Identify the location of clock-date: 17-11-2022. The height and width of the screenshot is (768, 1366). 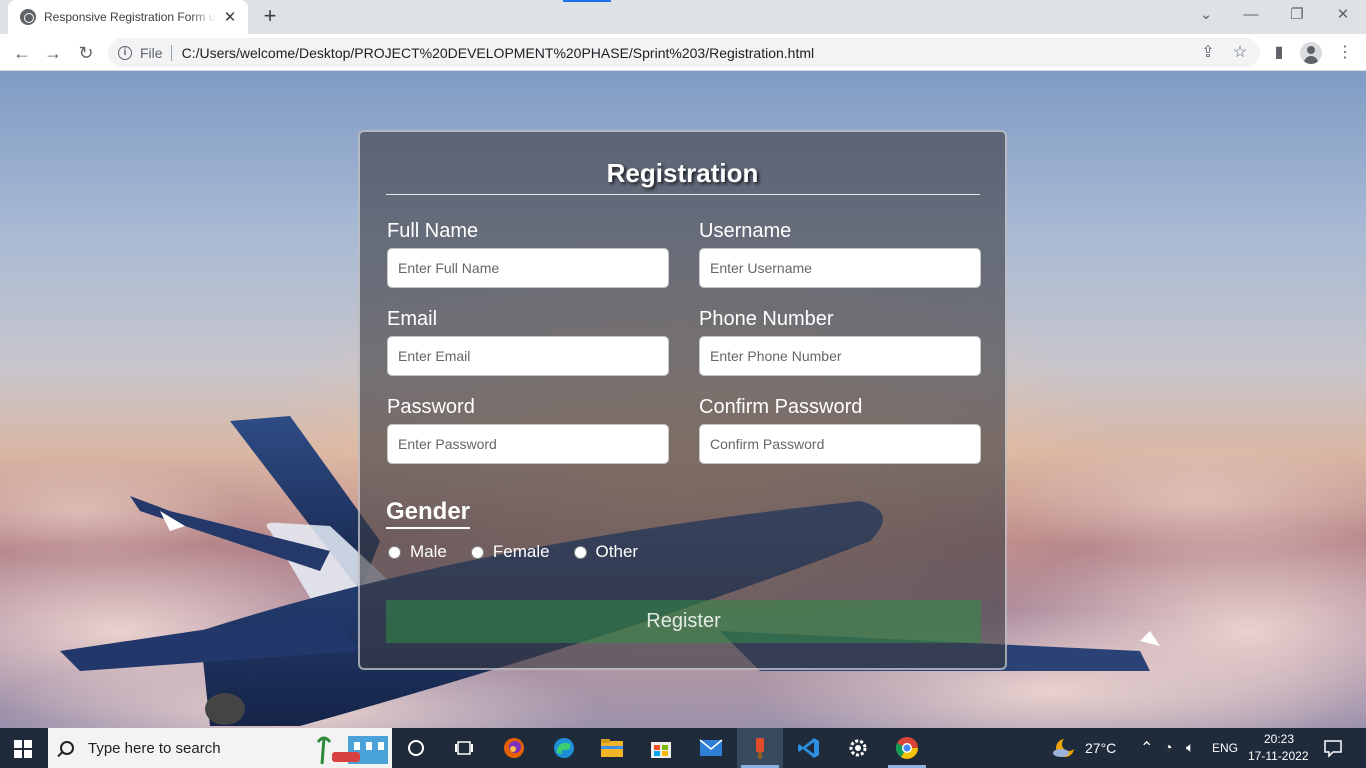
(1278, 756).